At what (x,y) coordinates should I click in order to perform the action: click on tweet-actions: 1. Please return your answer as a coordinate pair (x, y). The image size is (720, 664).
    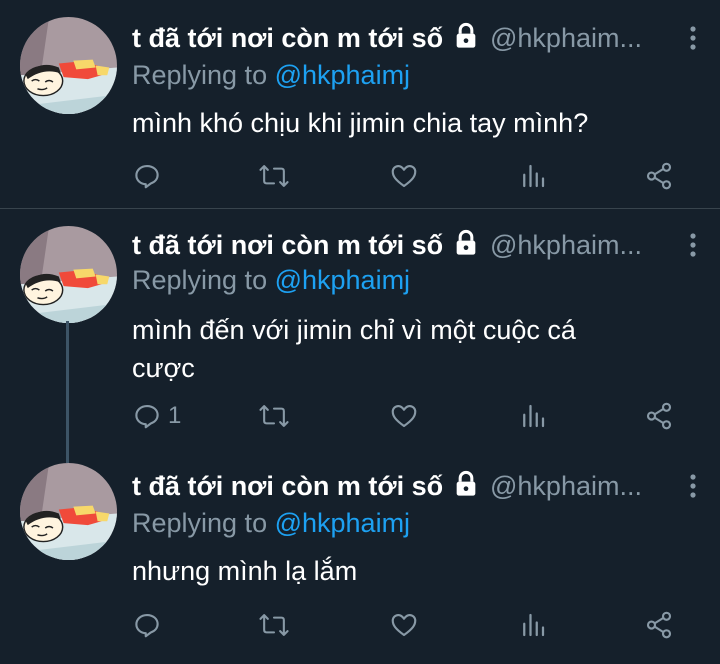
    Looking at the image, I should click on (412, 418).